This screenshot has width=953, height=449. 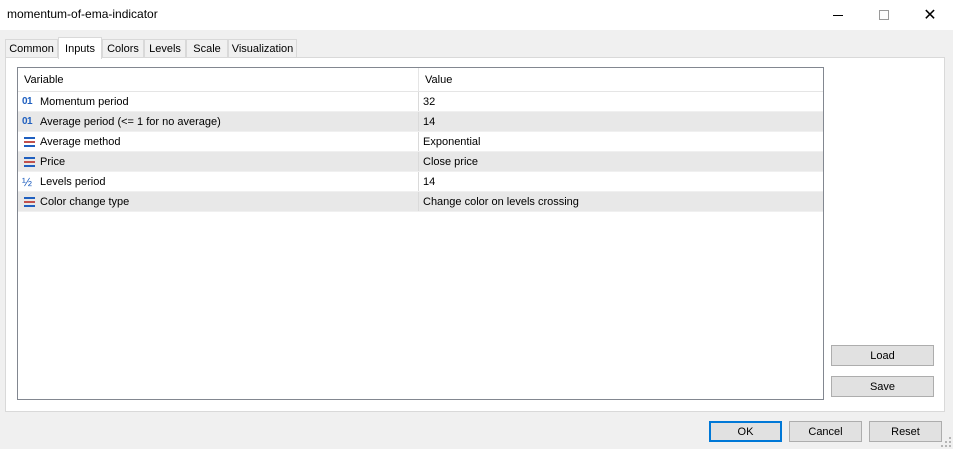 I want to click on close-icon: ✕, so click(x=930, y=14).